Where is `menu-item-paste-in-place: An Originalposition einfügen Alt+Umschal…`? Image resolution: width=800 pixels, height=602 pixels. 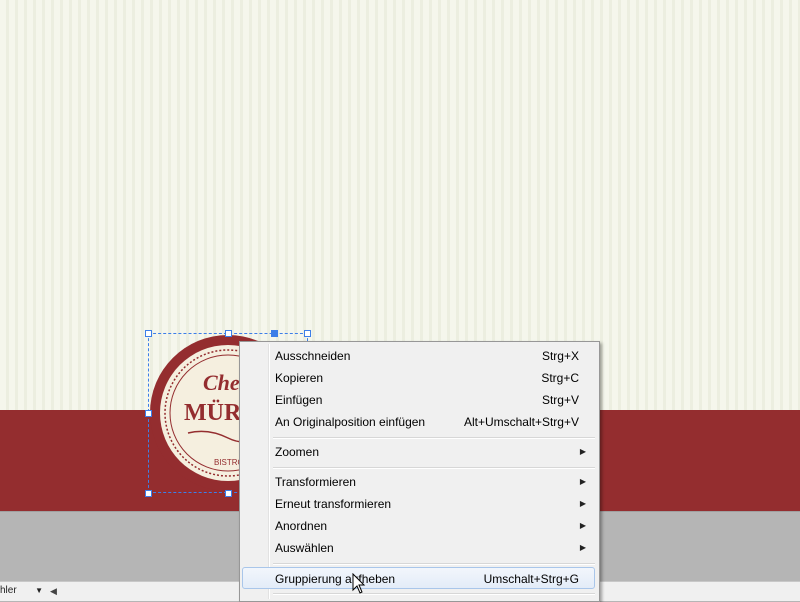 menu-item-paste-in-place: An Originalposition einfügen Alt+Umschal… is located at coordinates (418, 422).